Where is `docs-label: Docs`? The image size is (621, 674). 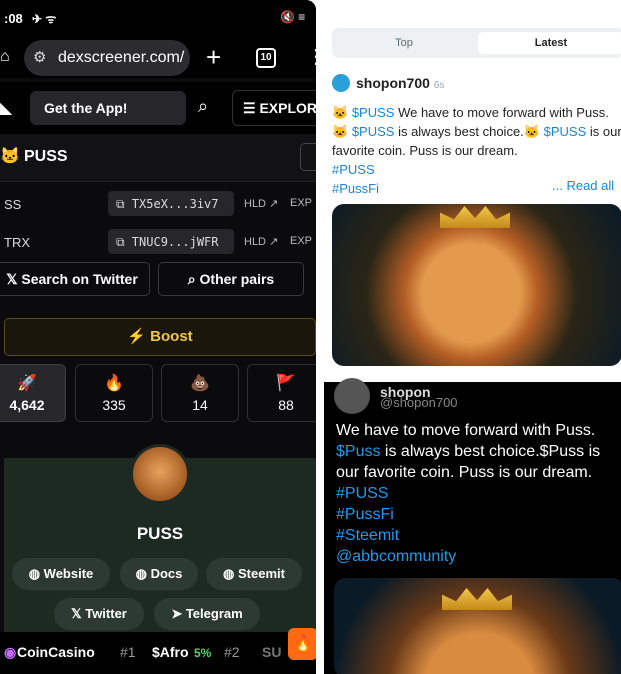
docs-label: Docs is located at coordinates (166, 573).